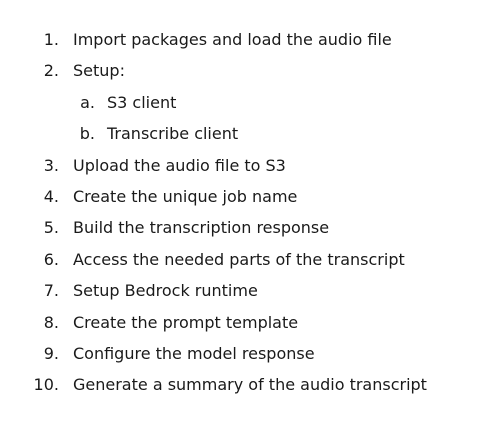  What do you see at coordinates (99, 71) in the screenshot?
I see `item-text: Setup:` at bounding box center [99, 71].